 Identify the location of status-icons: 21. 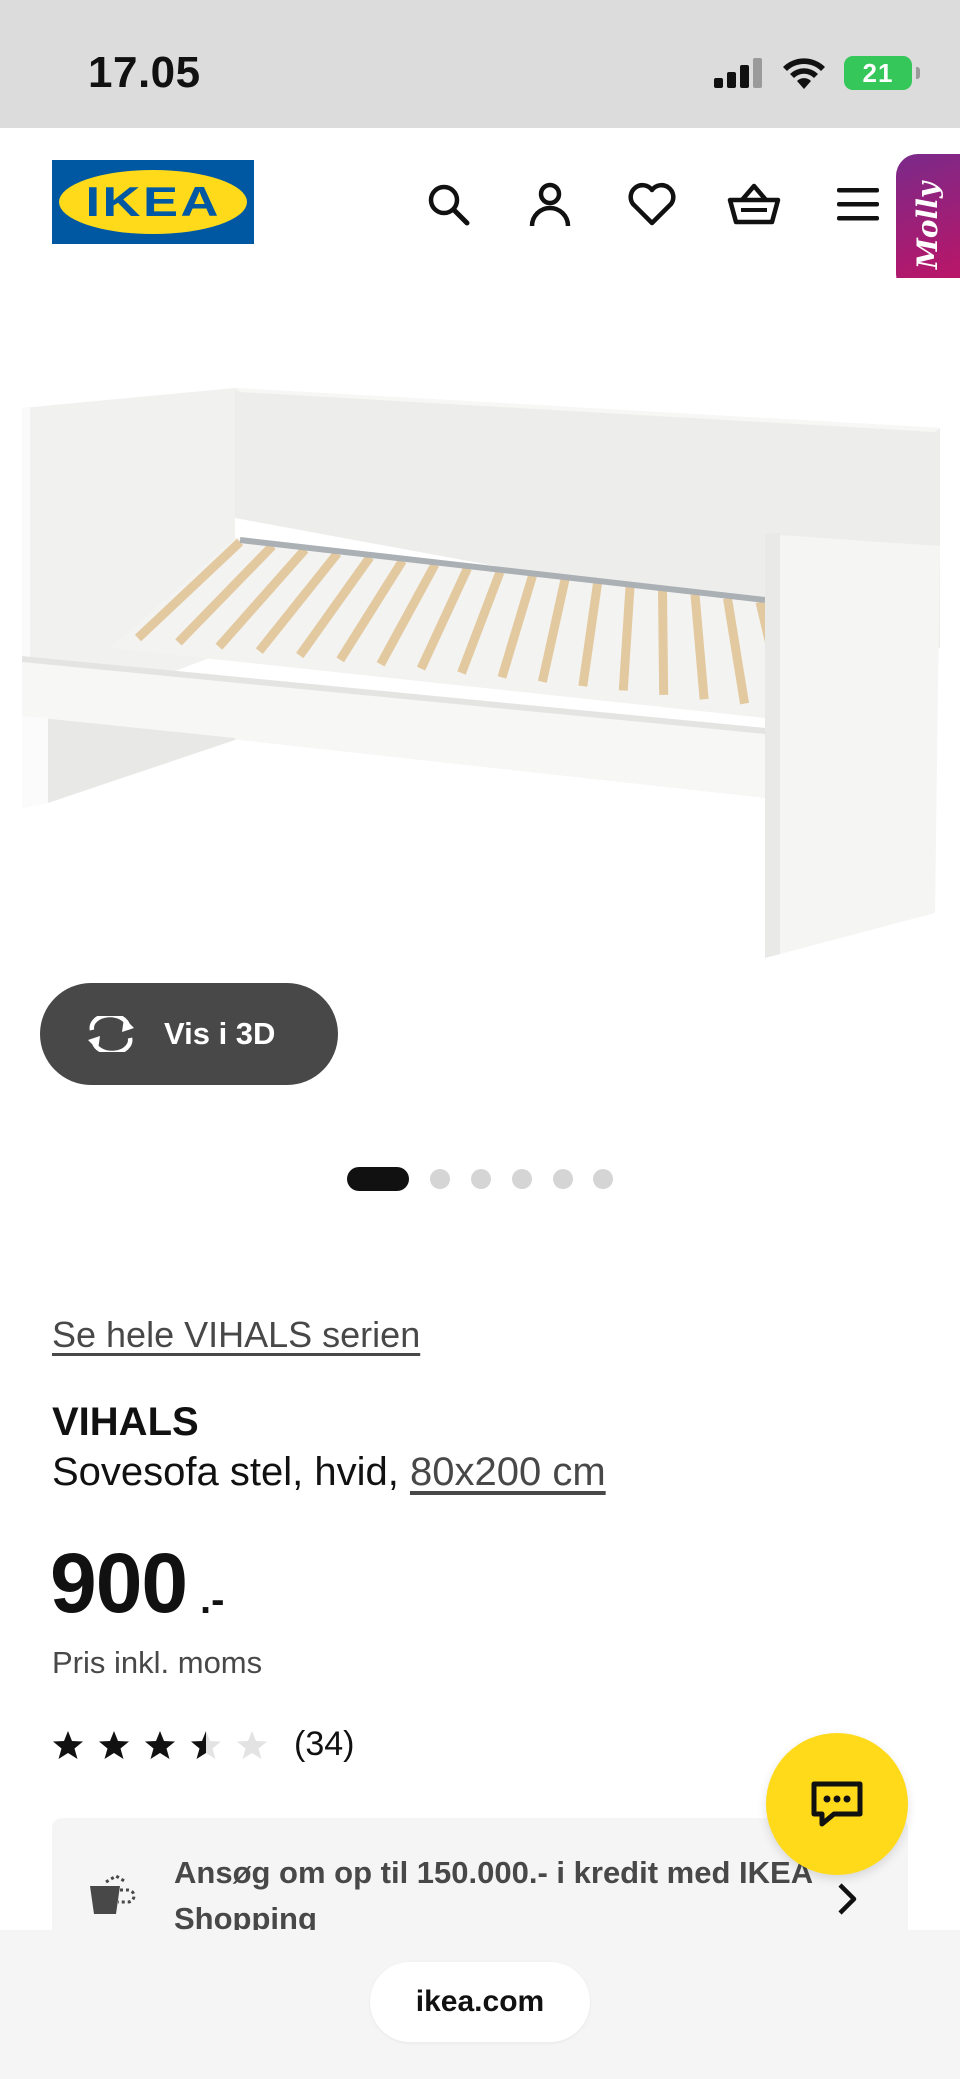
(817, 73).